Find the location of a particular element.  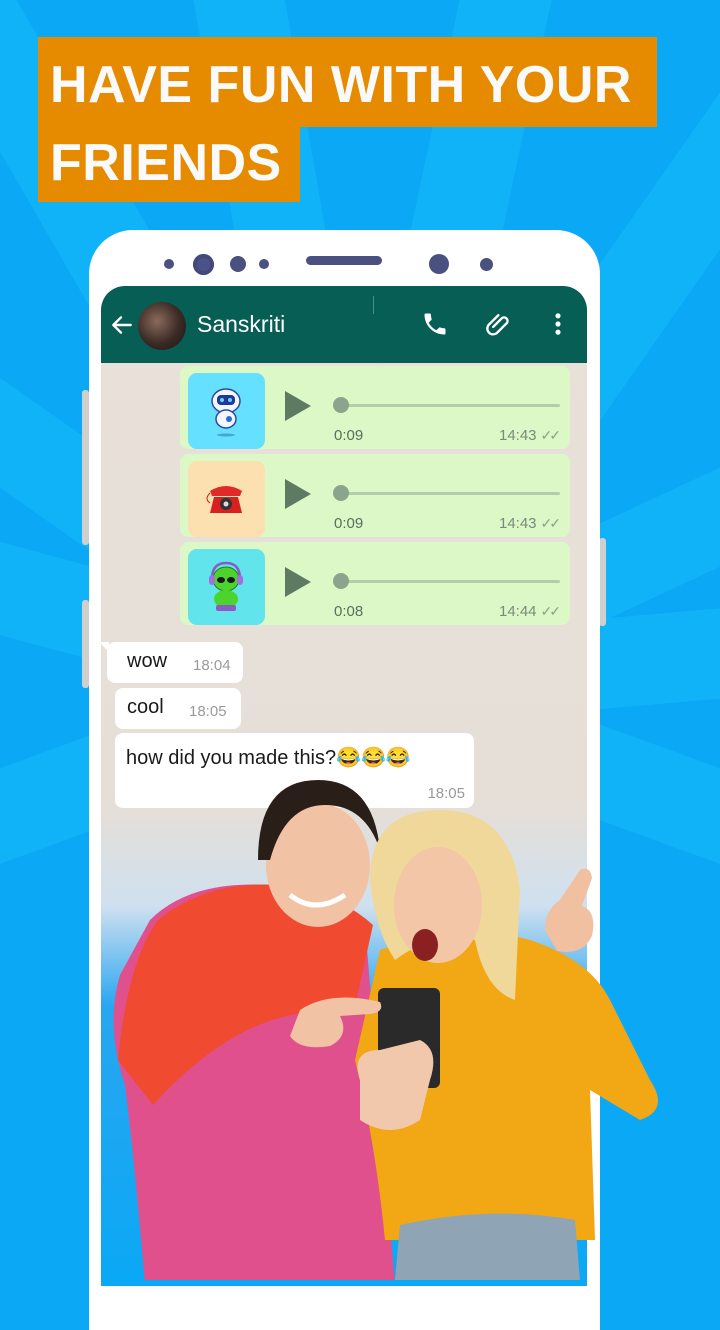

time-text: 14:44 is located at coordinates (517, 611).